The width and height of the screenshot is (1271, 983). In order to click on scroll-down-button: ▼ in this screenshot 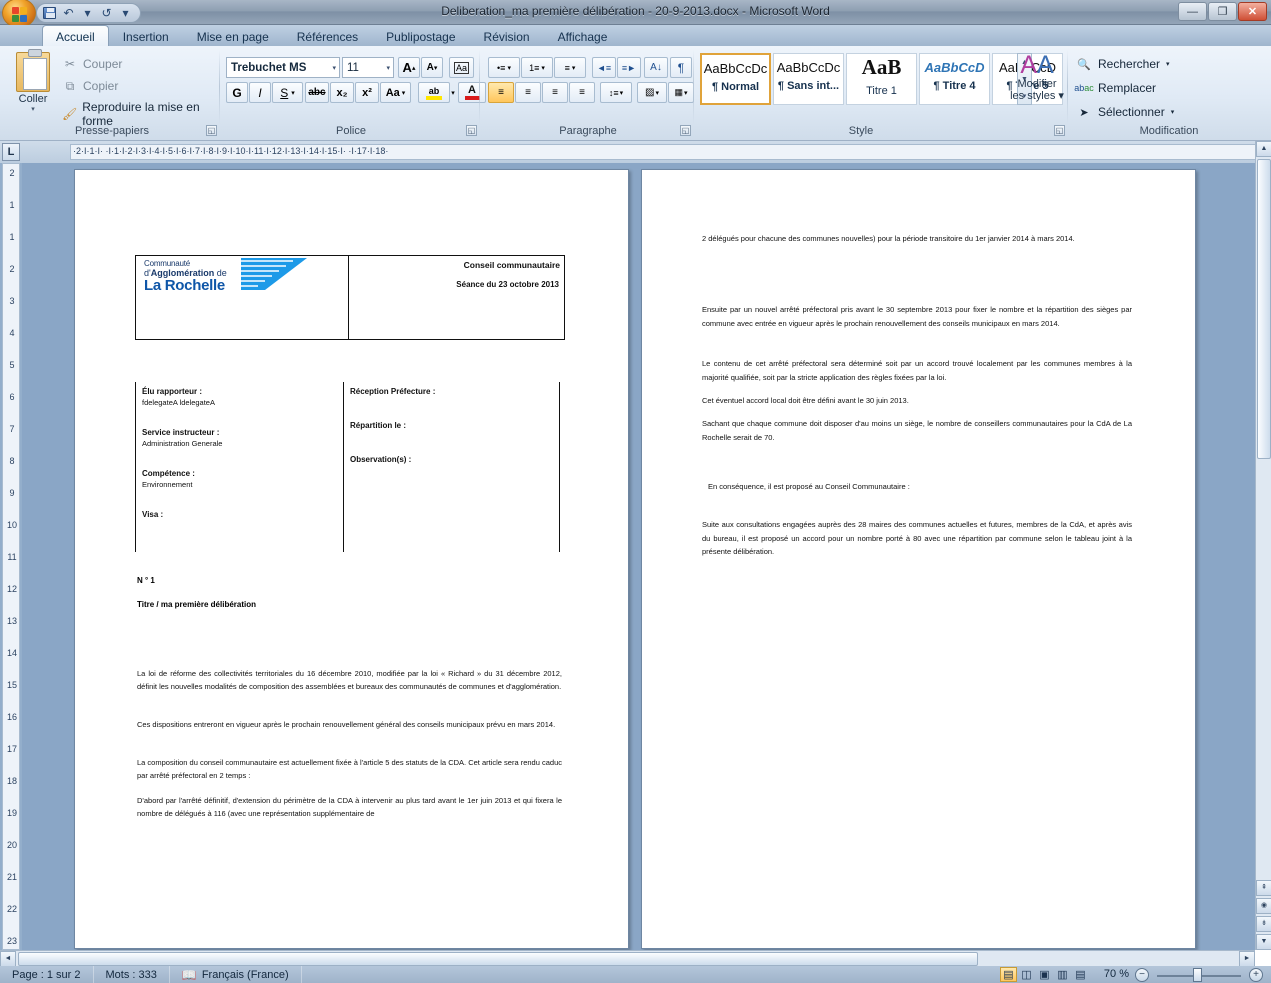, I will do `click(1263, 942)`.